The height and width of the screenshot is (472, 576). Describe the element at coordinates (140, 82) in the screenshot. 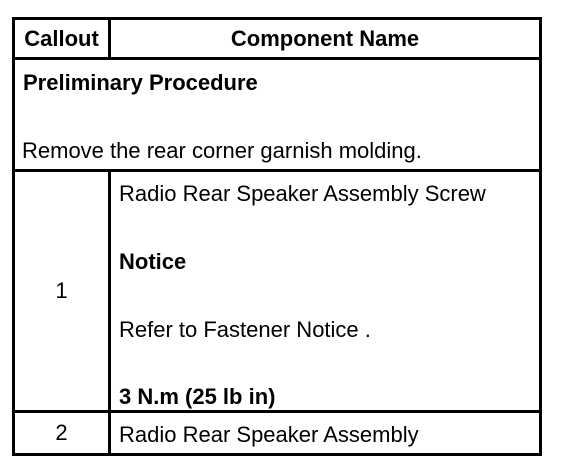

I see `preliminary-procedure-title: Preliminary Procedure` at that location.